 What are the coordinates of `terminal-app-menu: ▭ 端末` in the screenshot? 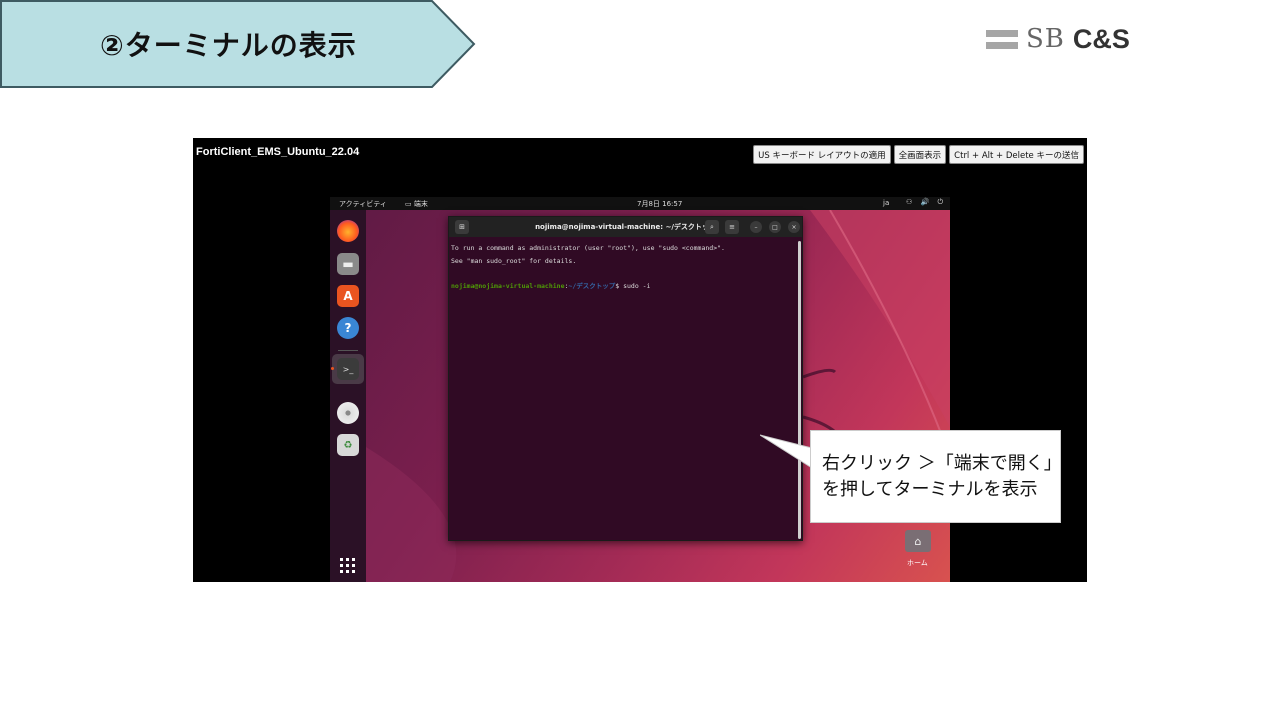 It's located at (416, 204).